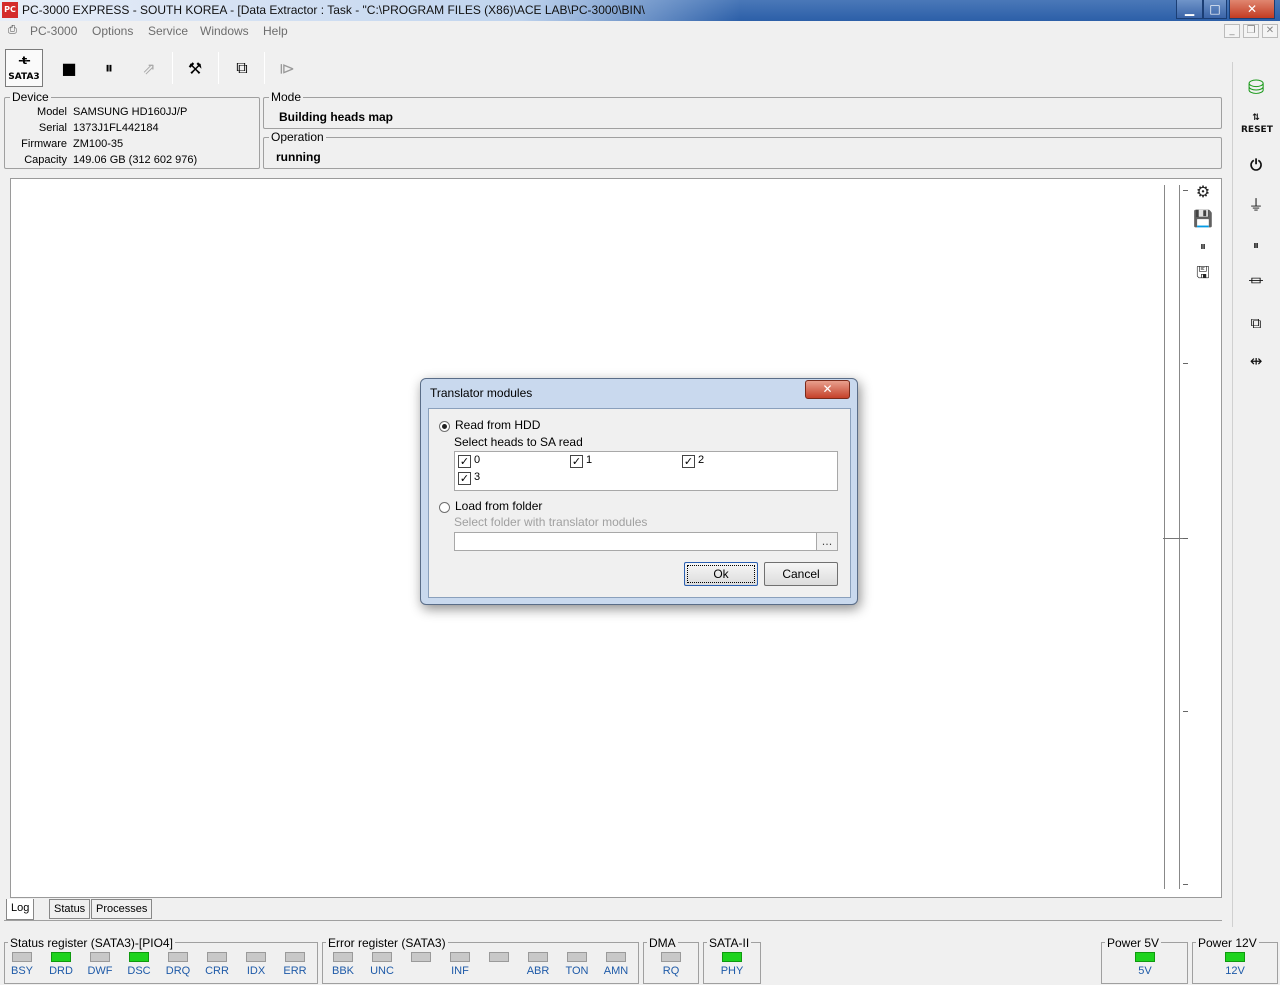 The width and height of the screenshot is (1280, 985). What do you see at coordinates (721, 574) in the screenshot?
I see `ok-button: Ok` at bounding box center [721, 574].